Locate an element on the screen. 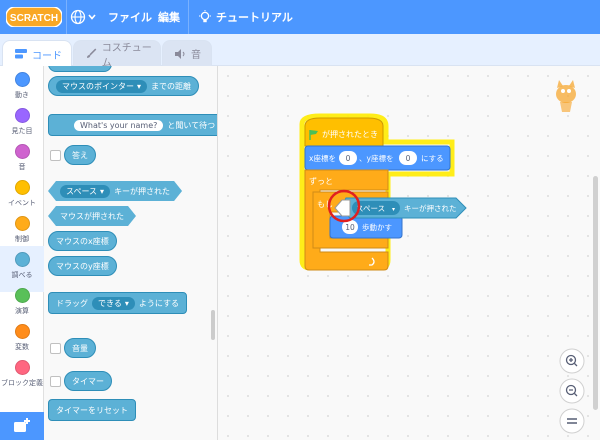 Image resolution: width=600 pixels, height=440 pixels. move-suffix: 歩動かす is located at coordinates (377, 227).